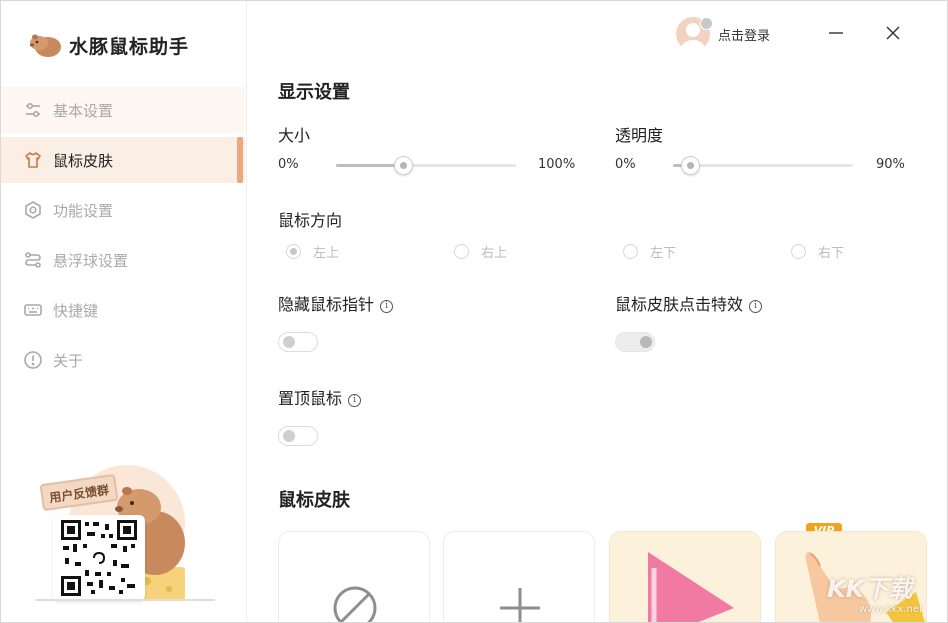 This screenshot has width=948, height=623. What do you see at coordinates (91, 260) in the screenshot?
I see `sidebar-item-label: 悬浮球设置` at bounding box center [91, 260].